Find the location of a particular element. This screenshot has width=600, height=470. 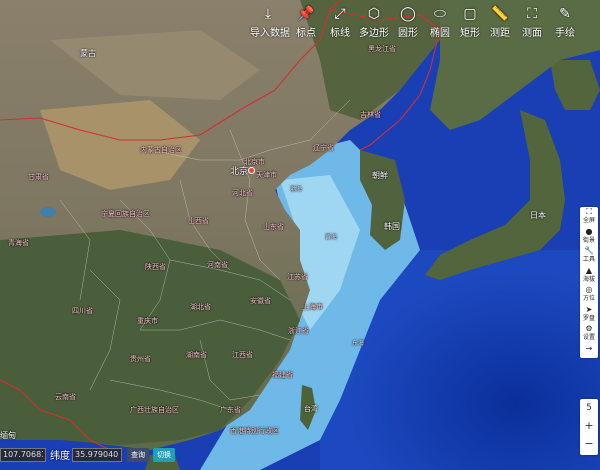

label-hubei: 湖北省 is located at coordinates (200, 307).